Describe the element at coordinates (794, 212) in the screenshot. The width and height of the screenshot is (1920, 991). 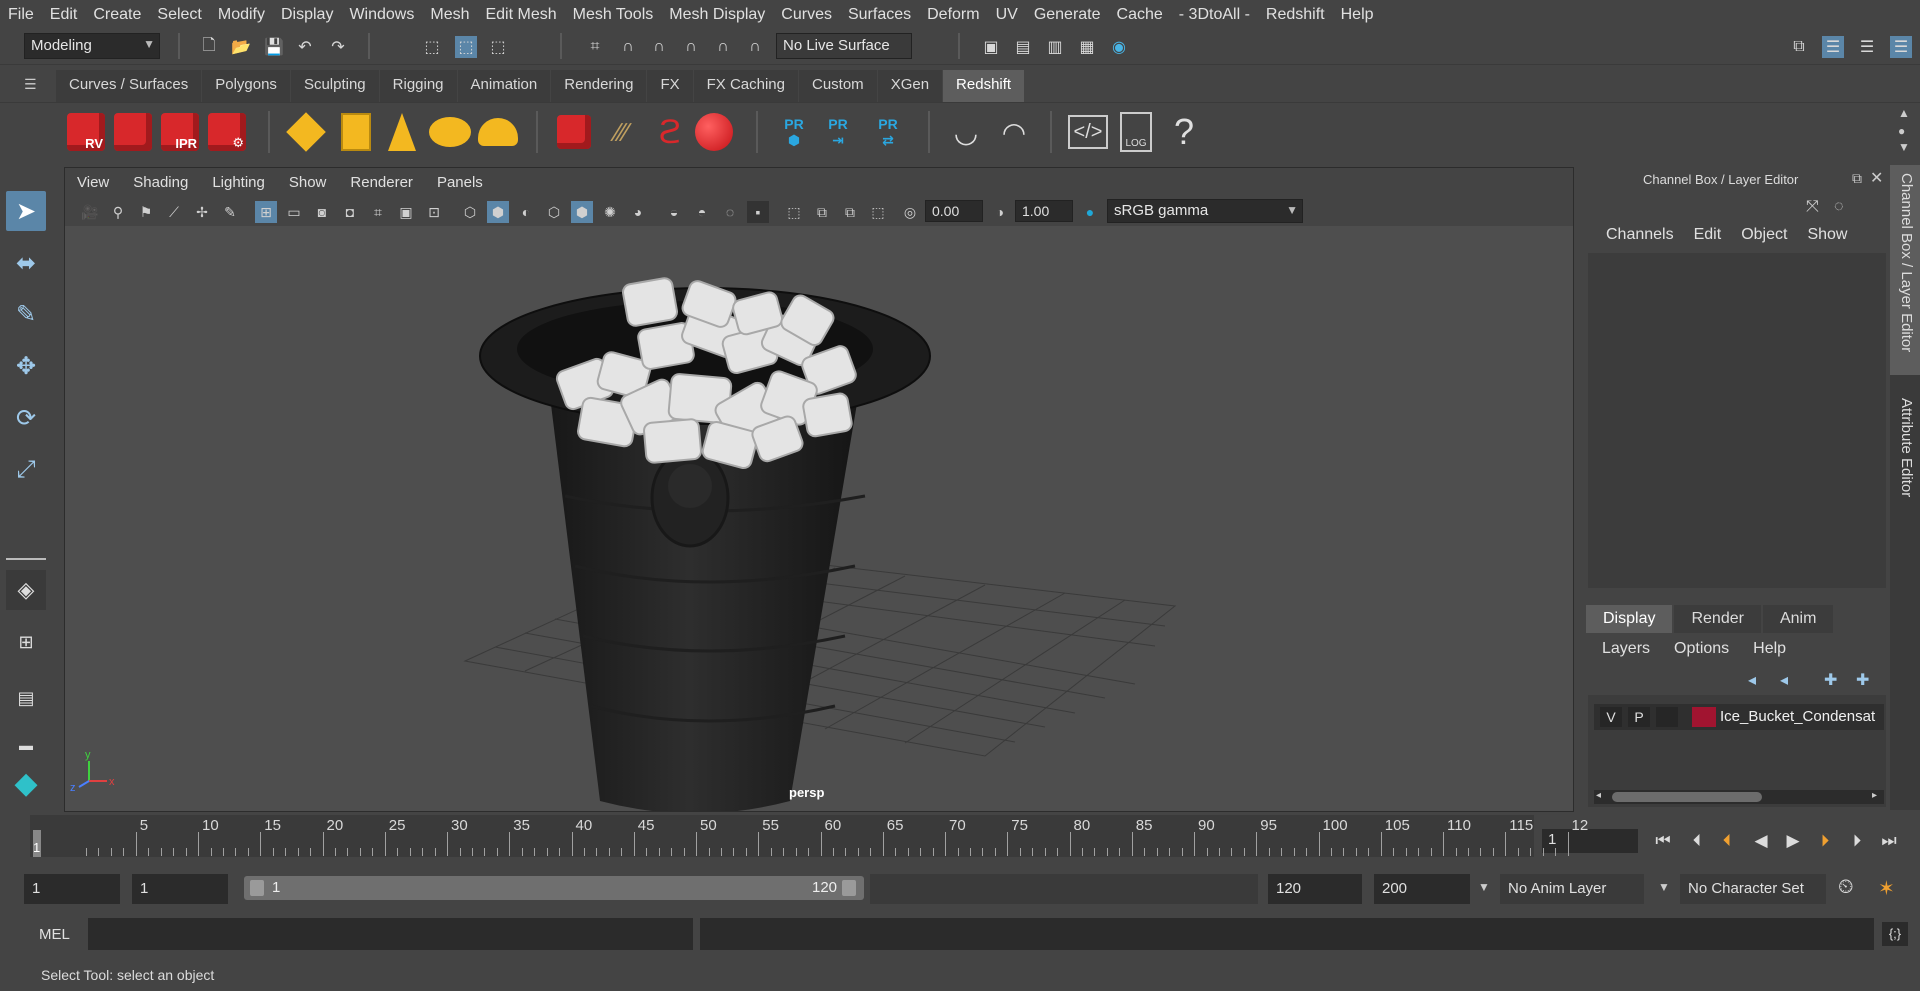
I see `isolate-select-icon: ⬚` at that location.